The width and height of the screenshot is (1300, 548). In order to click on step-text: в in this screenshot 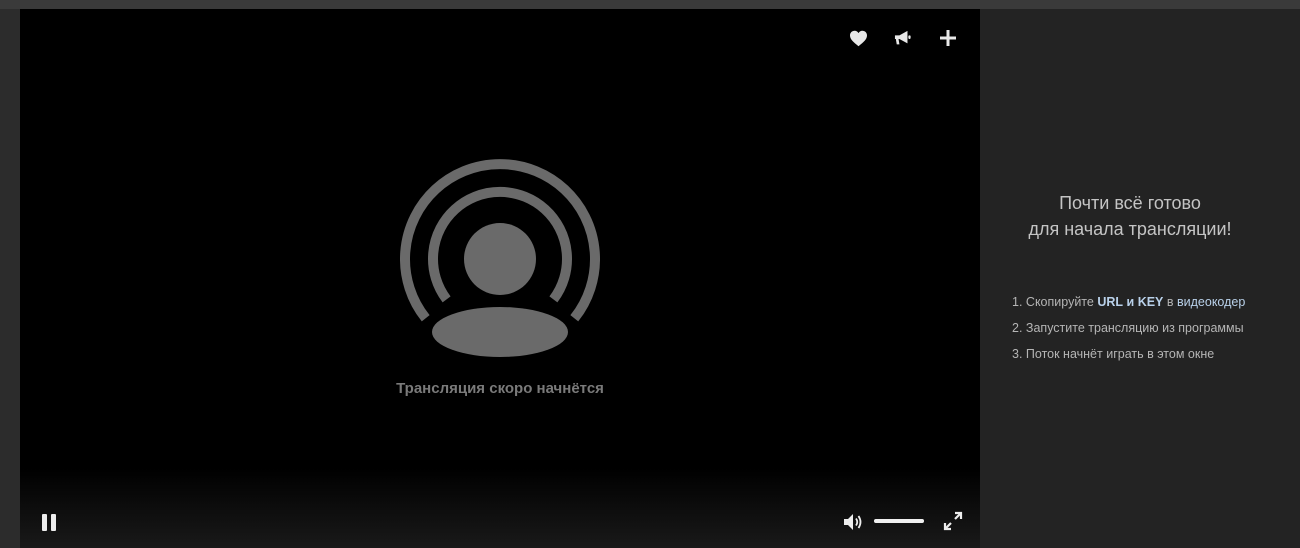, I will do `click(1170, 302)`.